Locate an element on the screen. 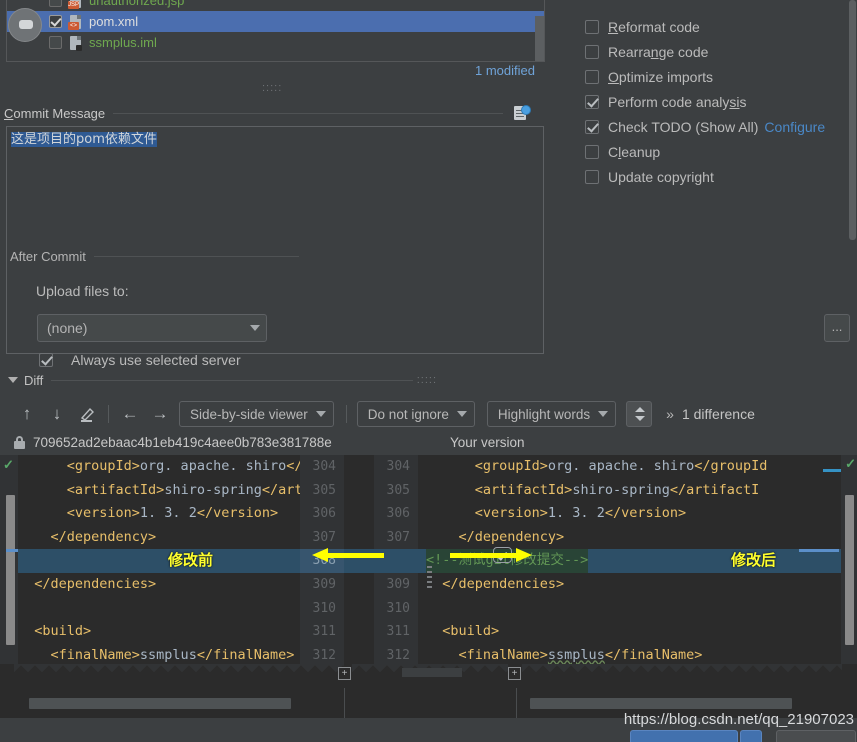 This screenshot has height=742, width=857. change-marker is located at coordinates (819, 550).